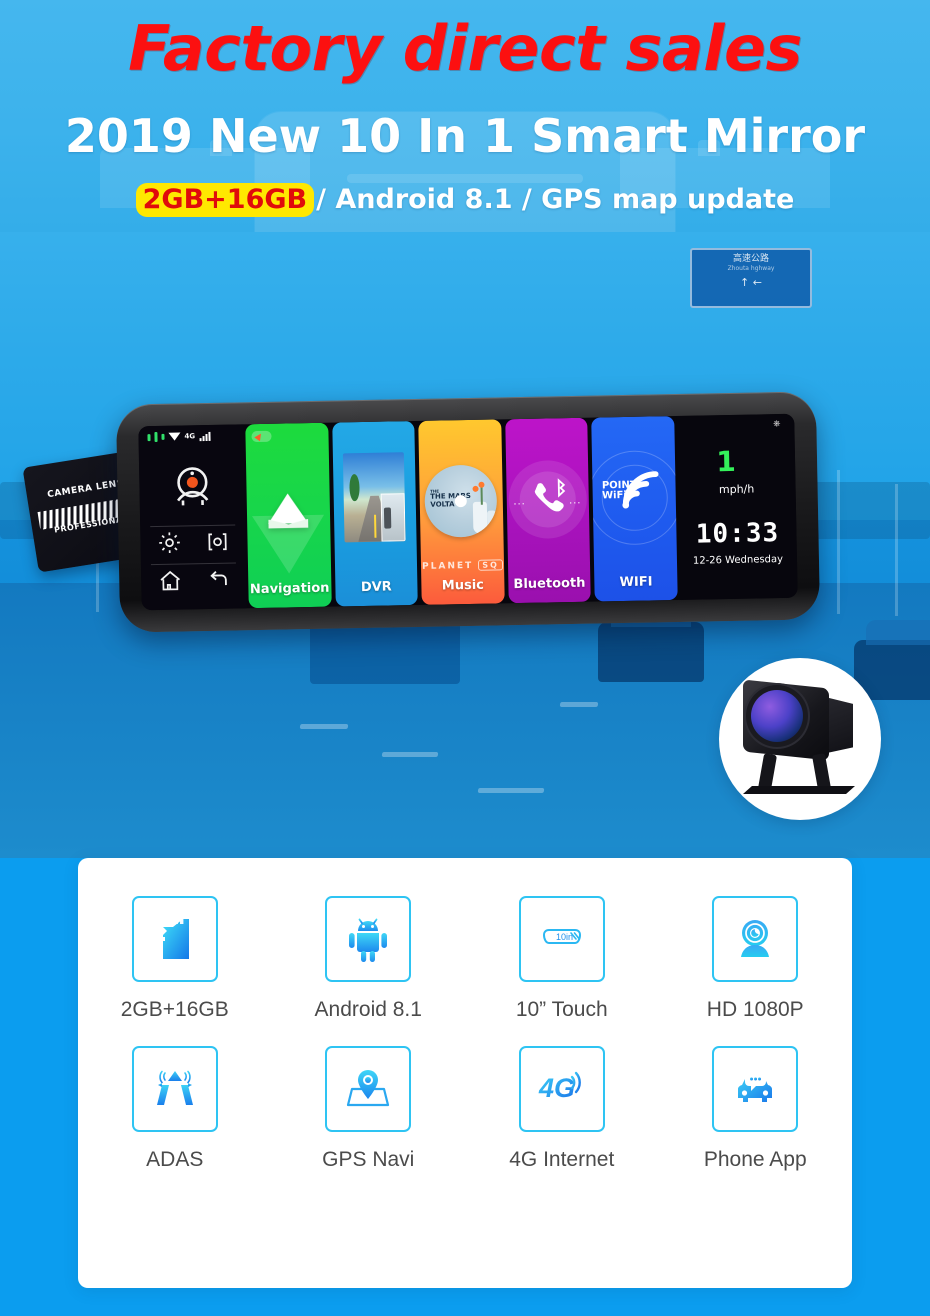 The height and width of the screenshot is (1316, 930). I want to click on feature-icon-box: 10in, so click(561, 939).